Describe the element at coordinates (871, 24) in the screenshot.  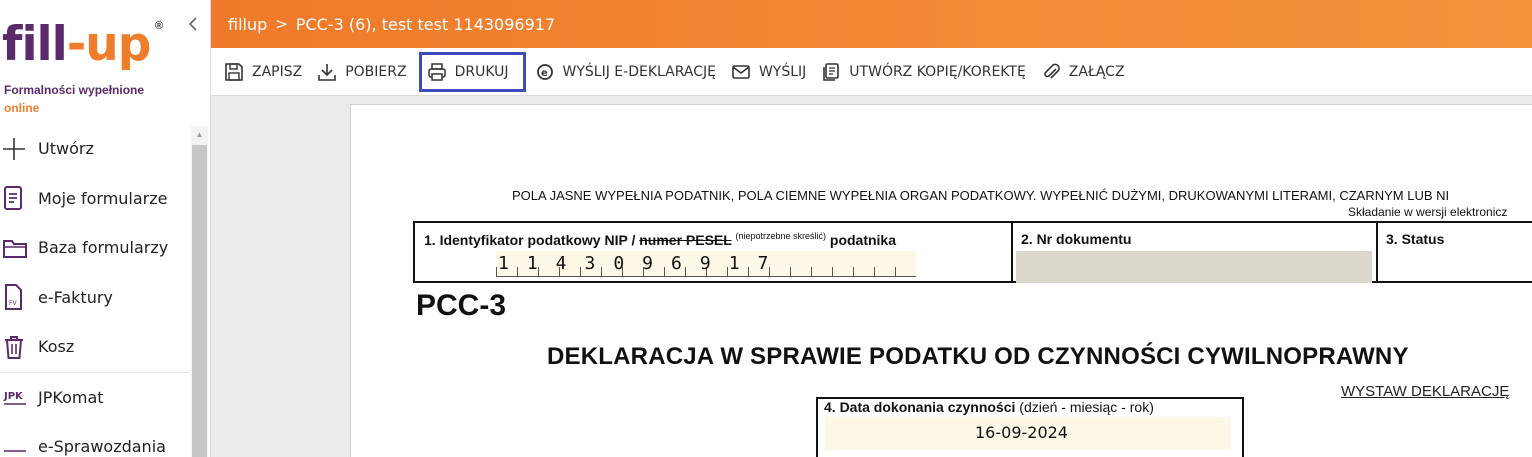
I see `top-bar: fillup > PCC-3 (6), test test 1143096917` at that location.